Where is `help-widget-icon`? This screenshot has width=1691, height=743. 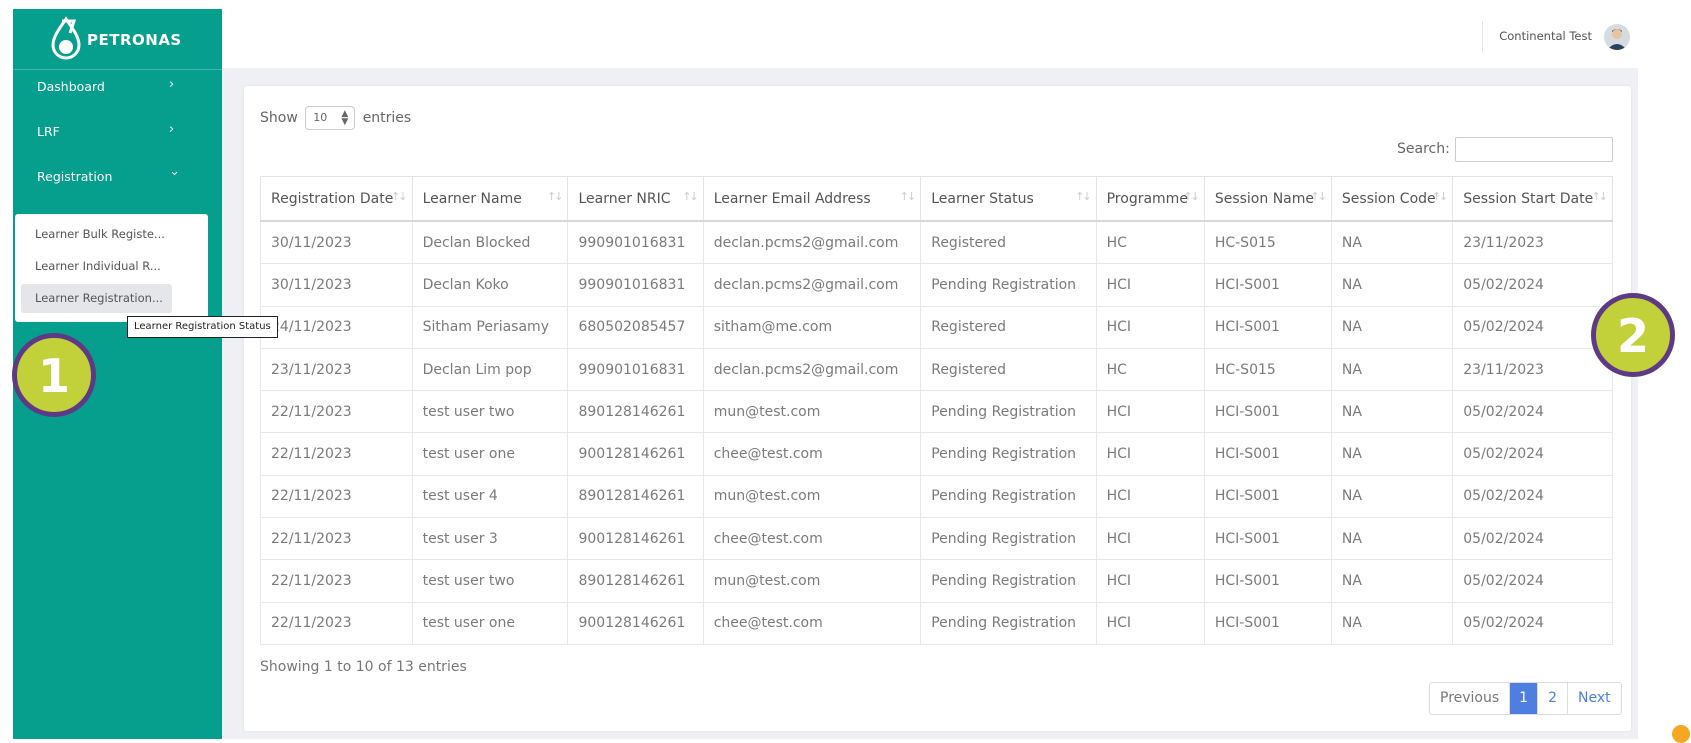
help-widget-icon is located at coordinates (1681, 734).